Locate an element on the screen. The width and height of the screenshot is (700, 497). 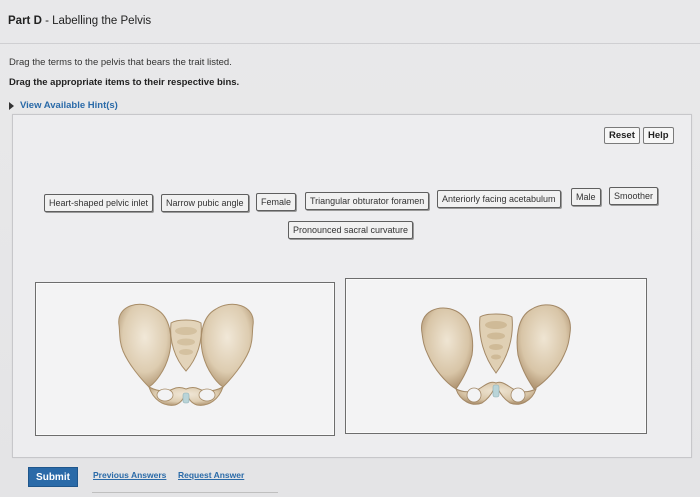
drop-bin-male-pelvis is located at coordinates (496, 356).